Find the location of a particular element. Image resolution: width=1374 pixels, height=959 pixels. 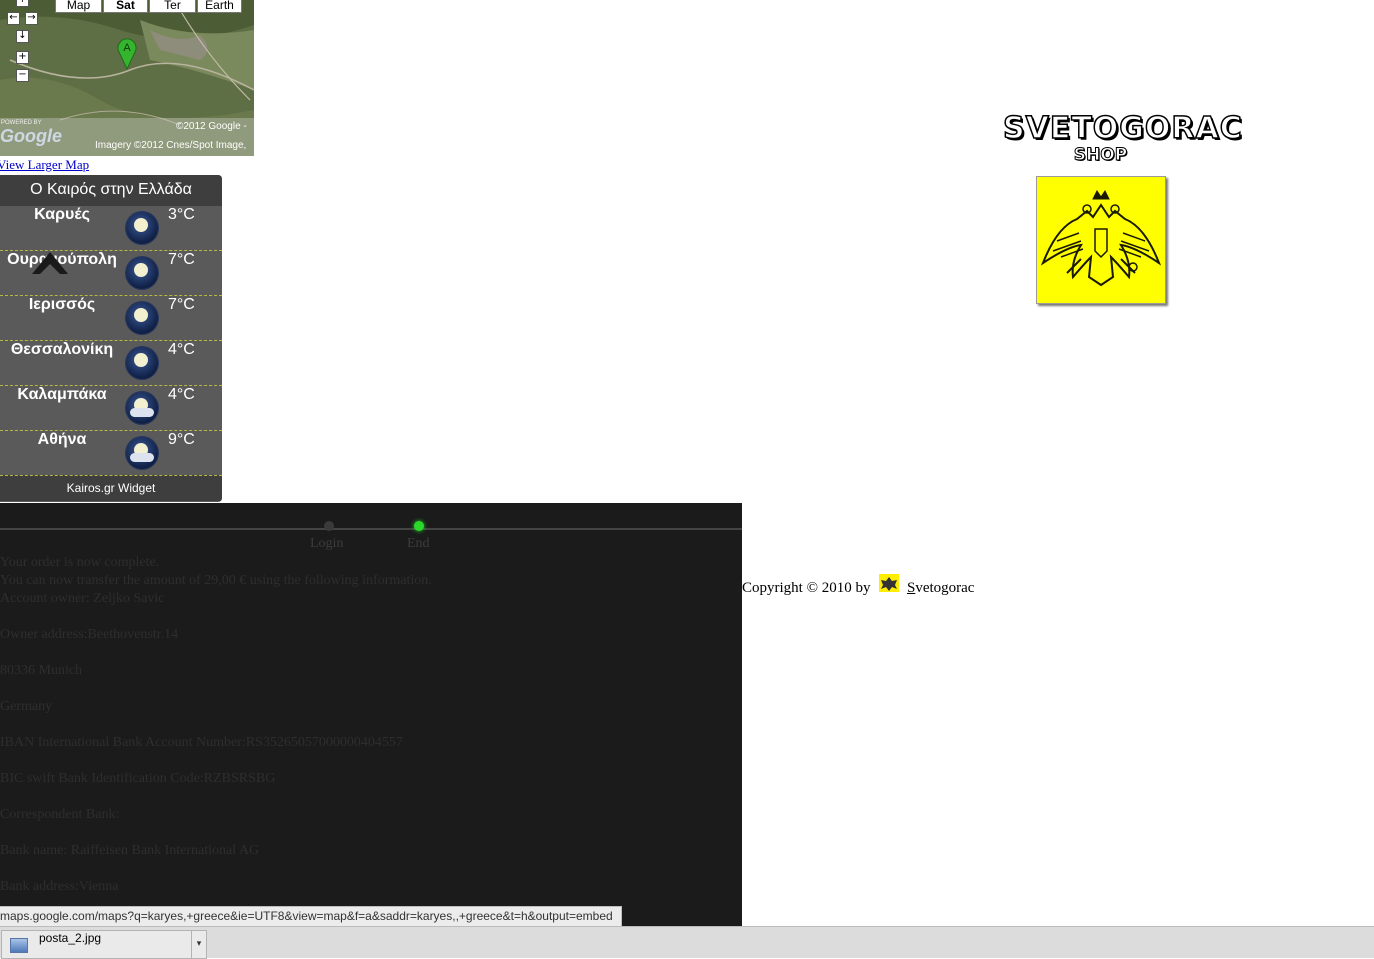

weather-row: Καλαμπάκα 4°C is located at coordinates (111, 408).